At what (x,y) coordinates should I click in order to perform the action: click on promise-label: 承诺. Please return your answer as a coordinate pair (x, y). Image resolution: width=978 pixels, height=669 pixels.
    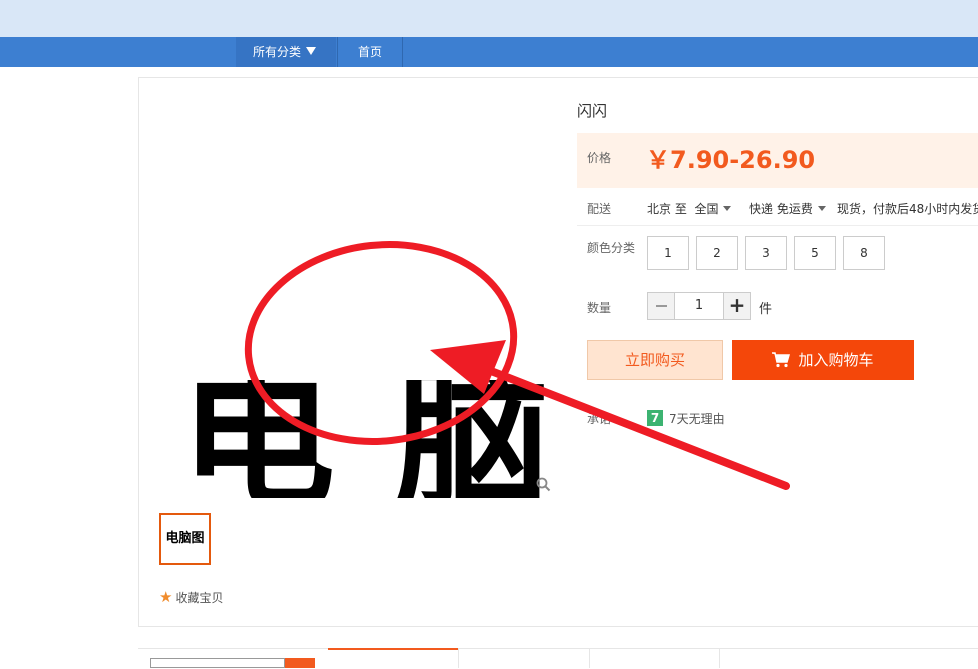
    Looking at the image, I should click on (599, 419).